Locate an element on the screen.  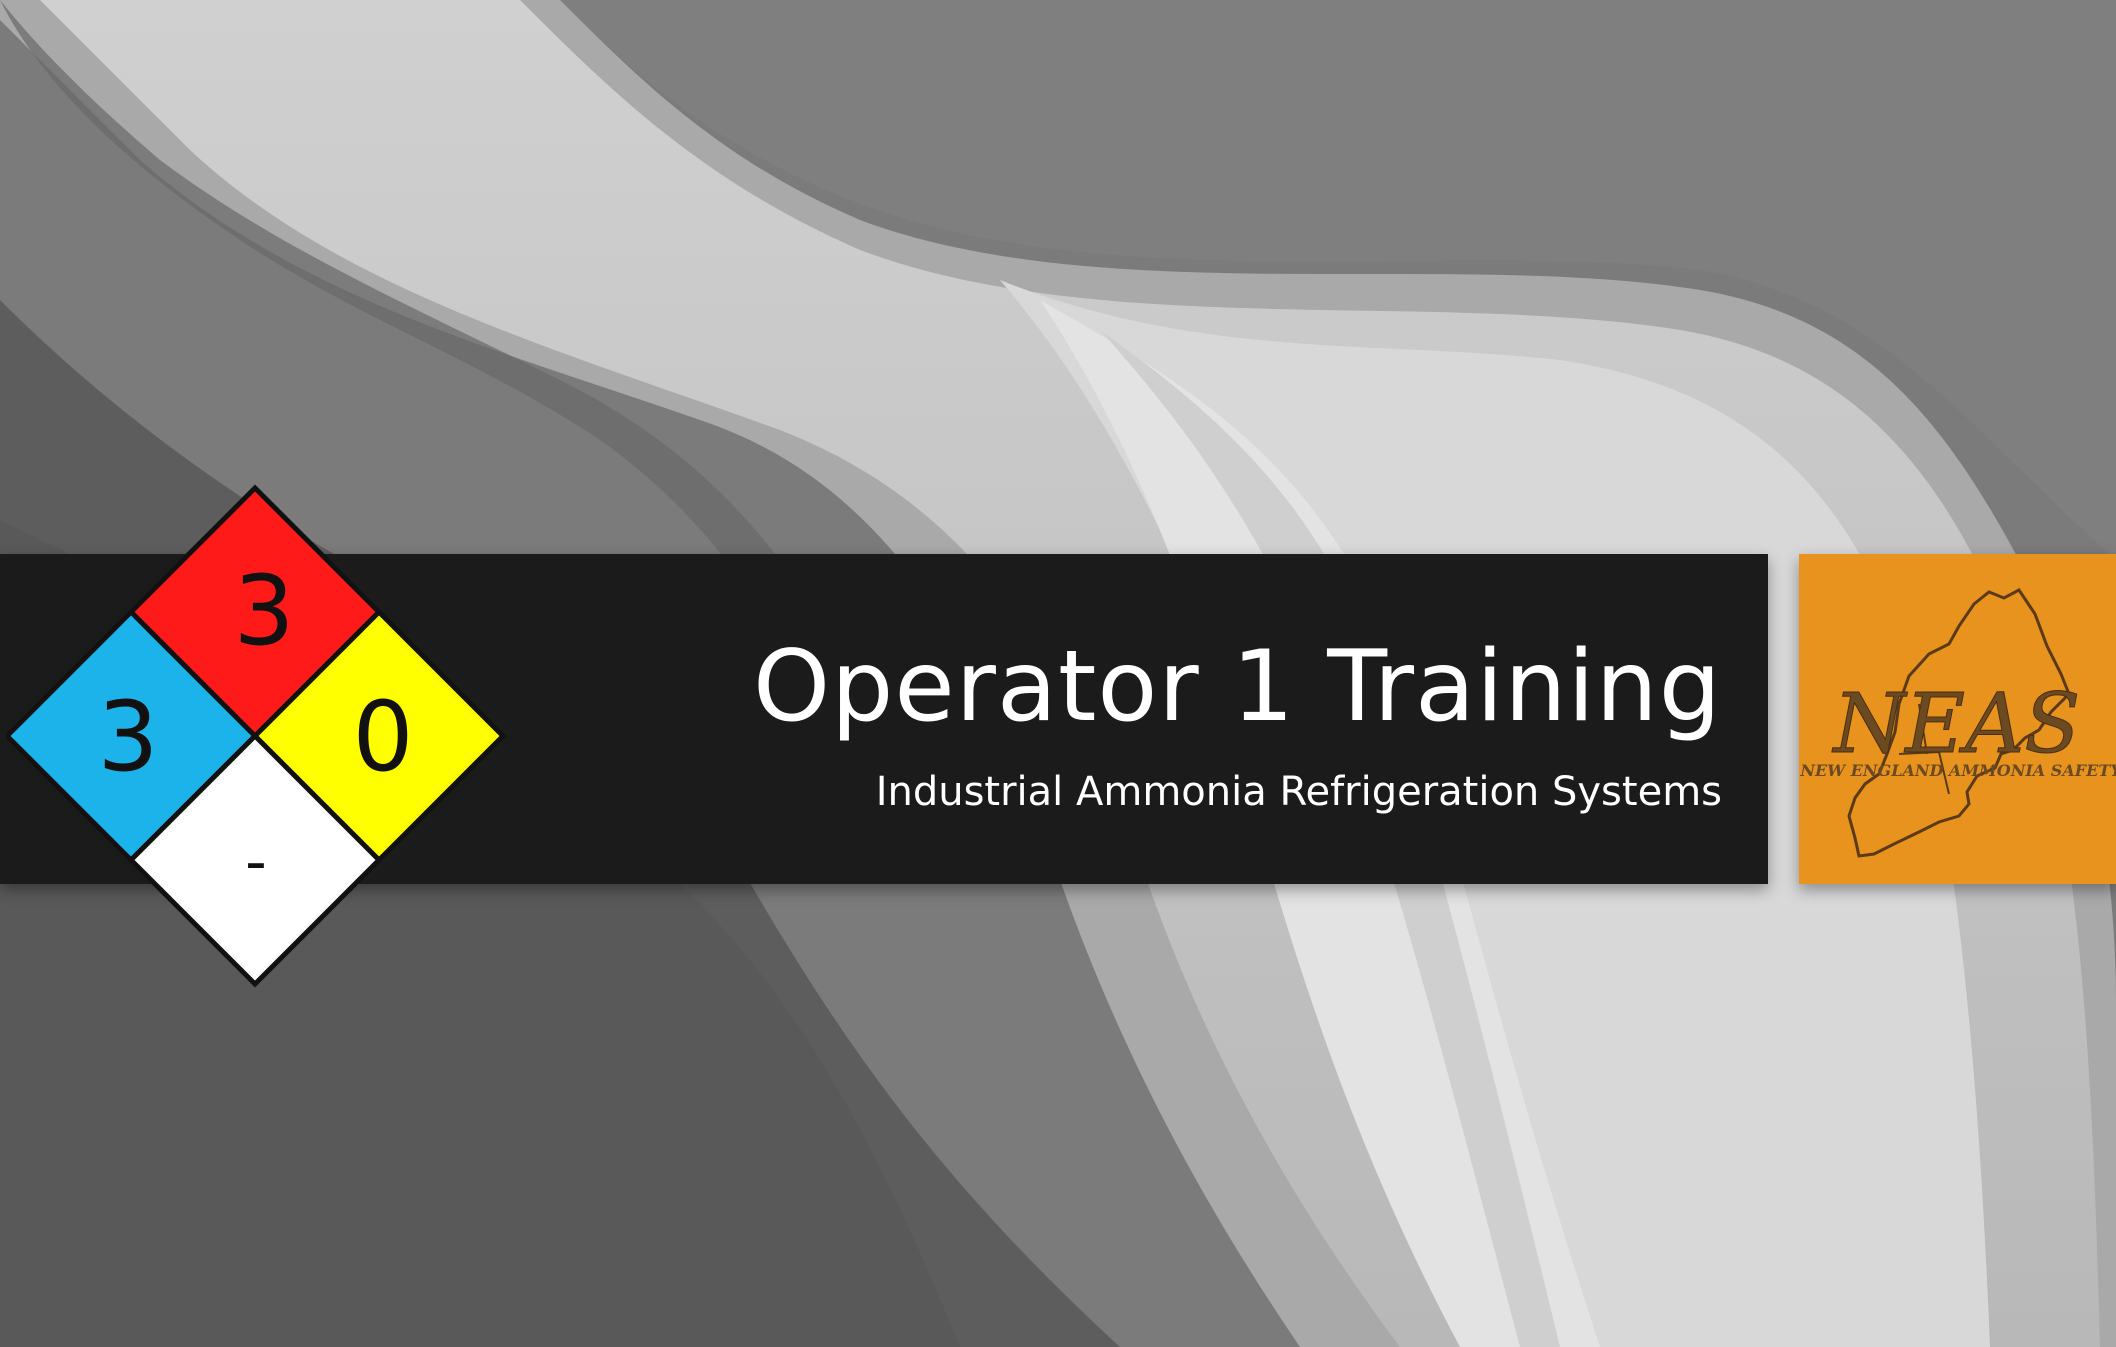
nfpa-hazard-diamond: 3 3 0 - is located at coordinates (256, 736).